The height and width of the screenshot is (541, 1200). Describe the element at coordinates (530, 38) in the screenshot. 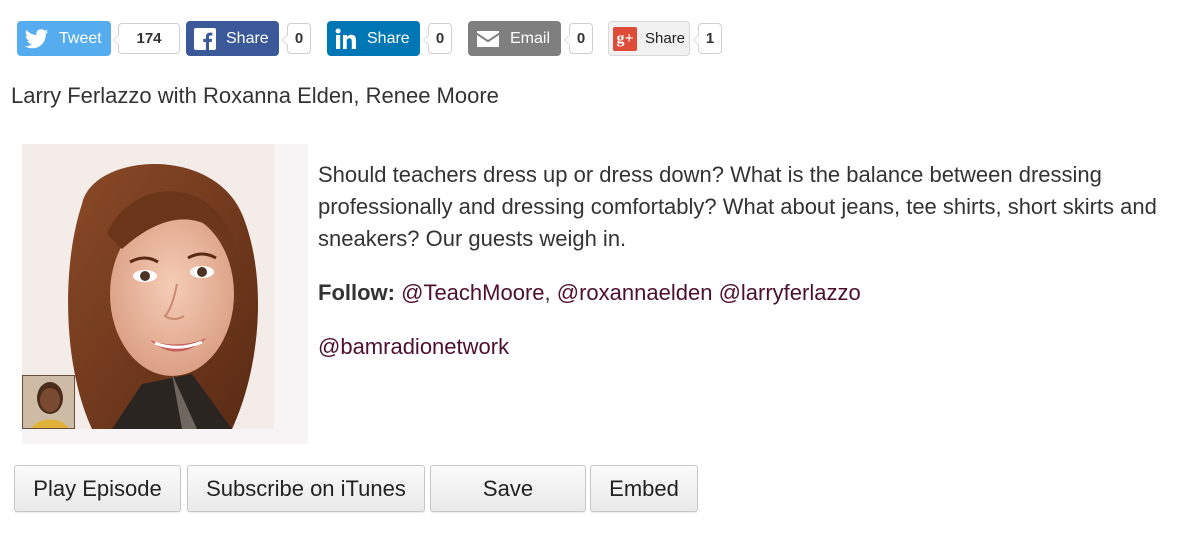

I see `email-share-label: Email` at that location.